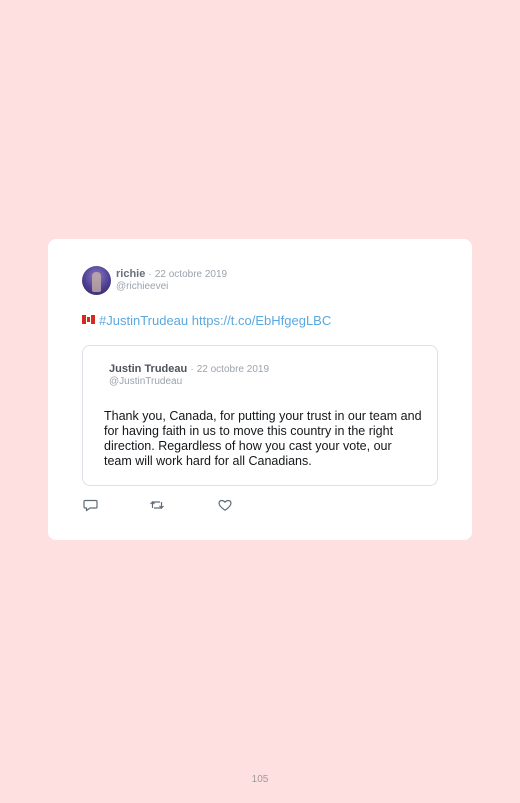 The width and height of the screenshot is (520, 803). What do you see at coordinates (189, 369) in the screenshot?
I see `quoted-author-row: Justin Trudeau · 22 octobre 2019` at bounding box center [189, 369].